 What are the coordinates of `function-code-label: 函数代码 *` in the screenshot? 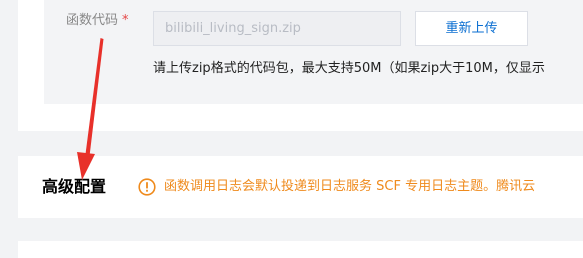 It's located at (97, 21).